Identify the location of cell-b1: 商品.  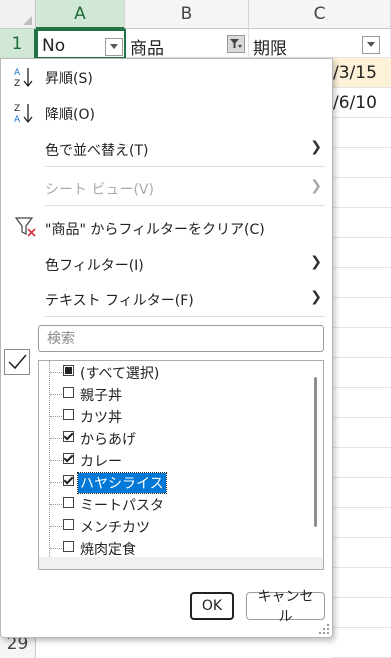
(187, 44).